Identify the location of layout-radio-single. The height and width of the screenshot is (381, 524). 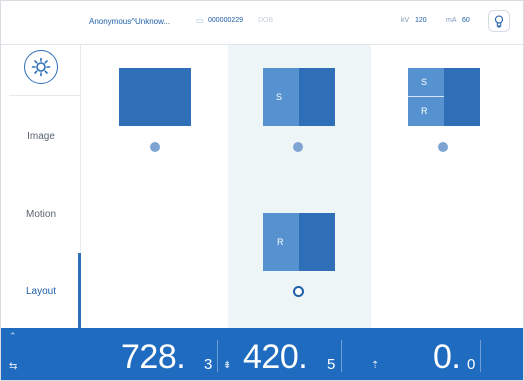
(155, 147).